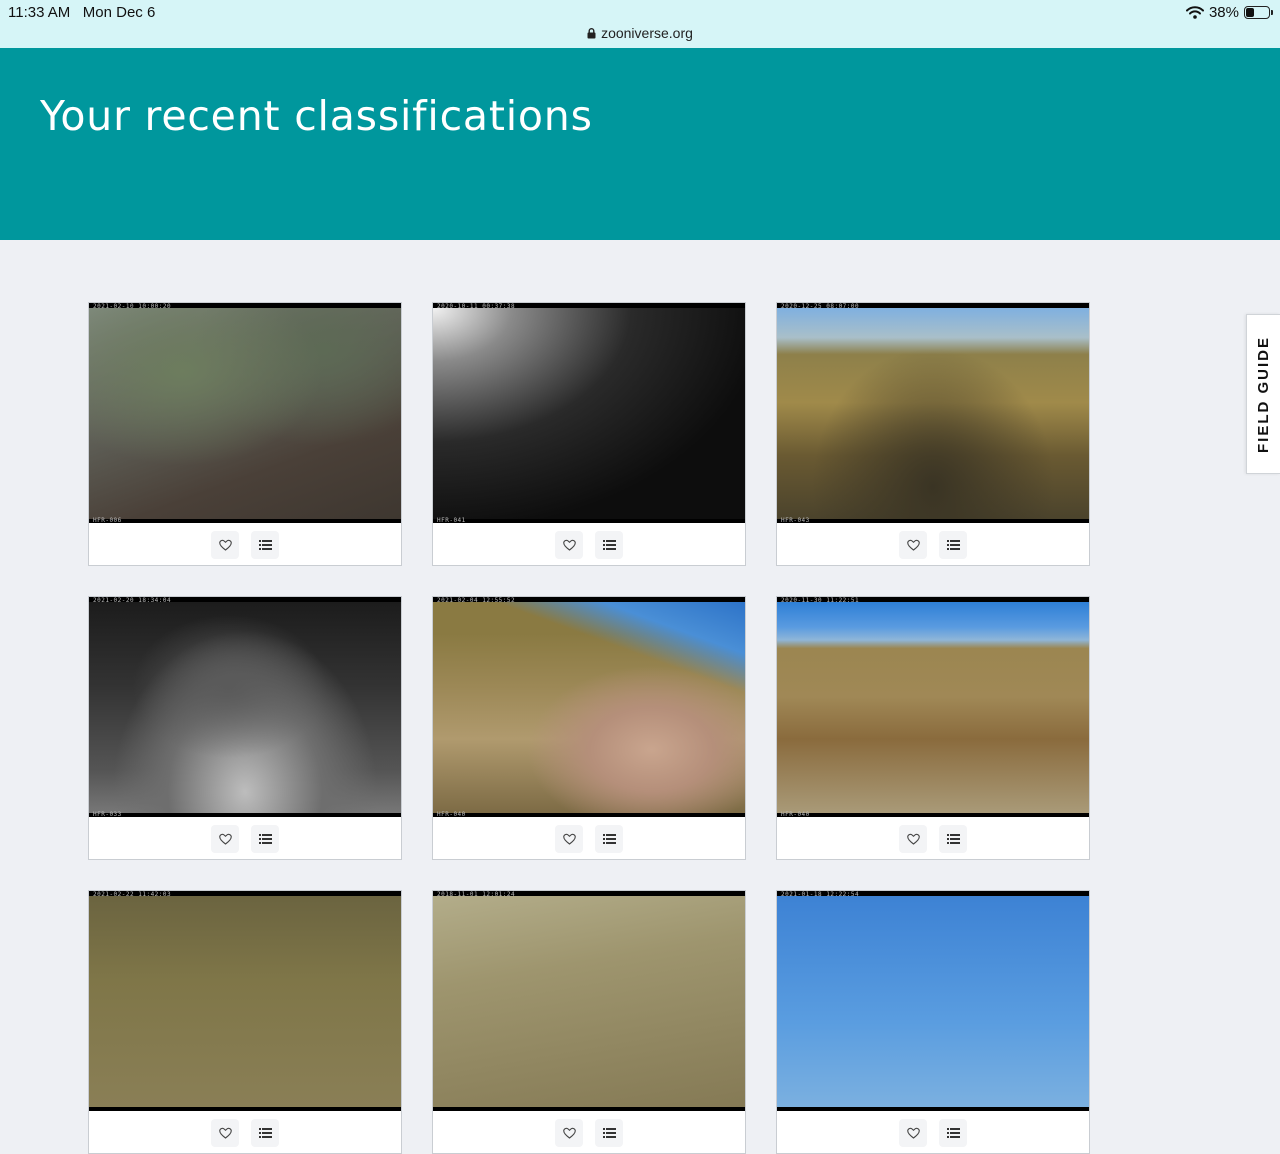 The image size is (1280, 1154). I want to click on classification-card: 2021-02-20 18:34:04 HFR-033, so click(245, 728).